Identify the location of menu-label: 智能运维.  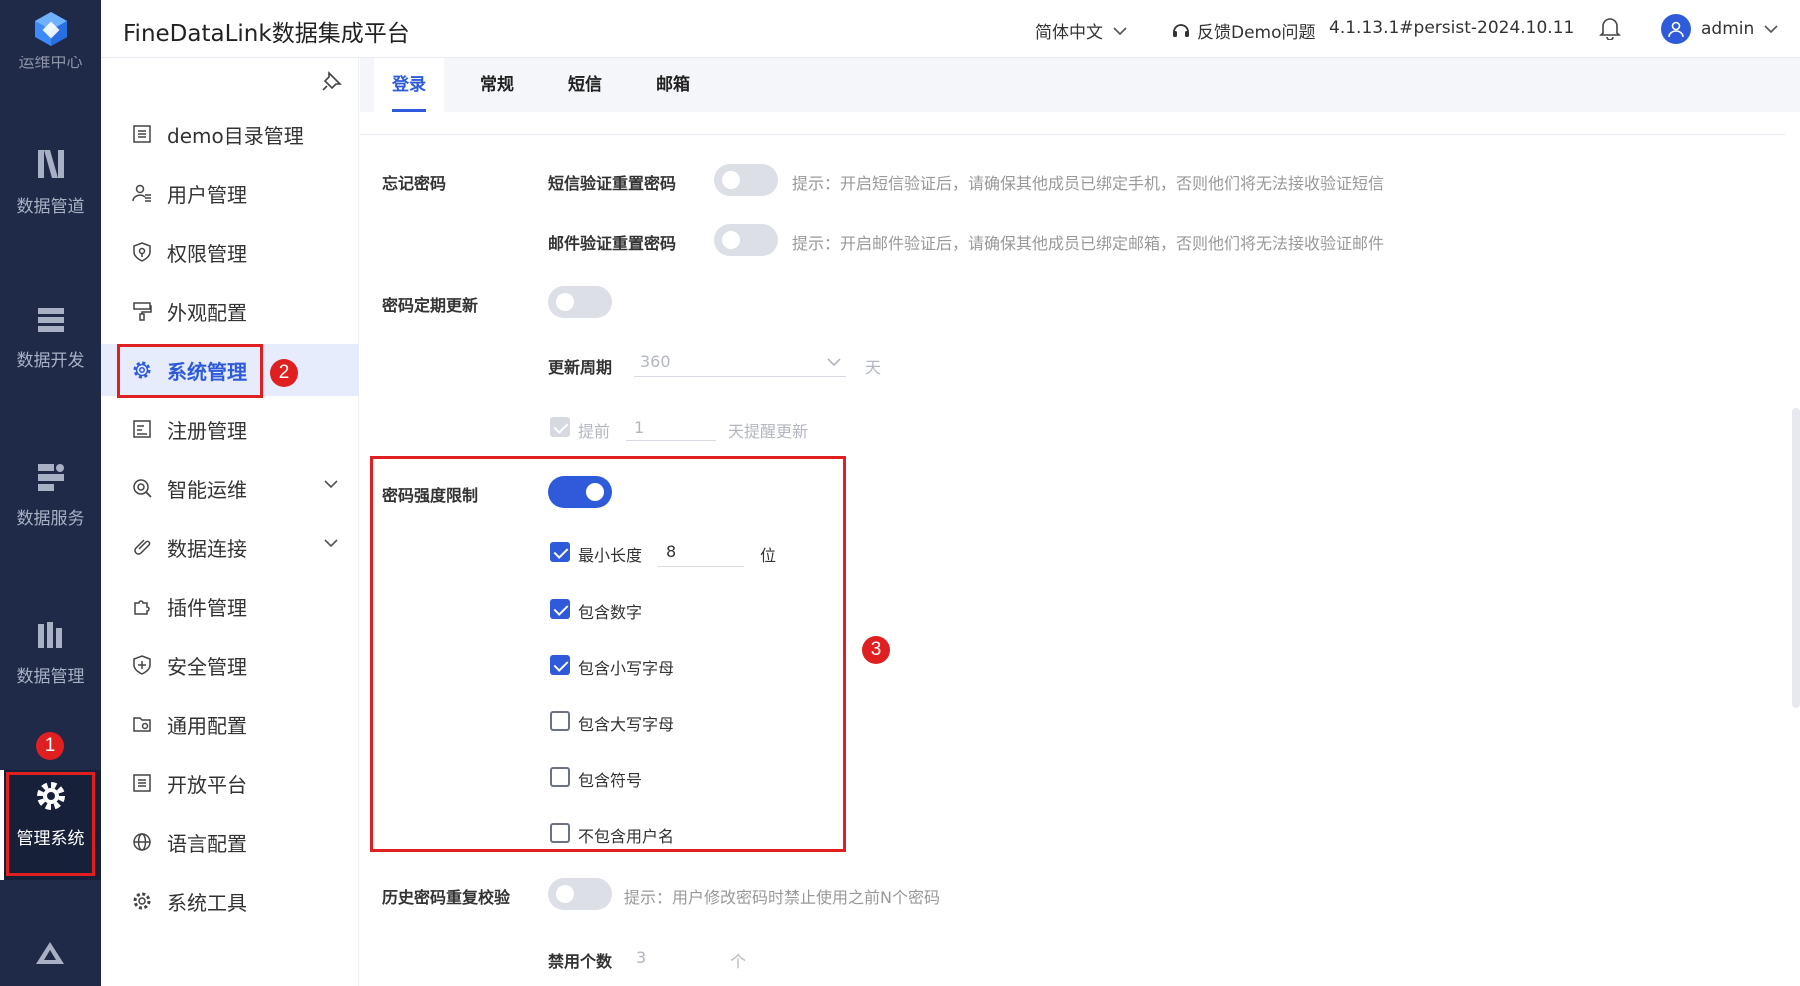
(207, 489).